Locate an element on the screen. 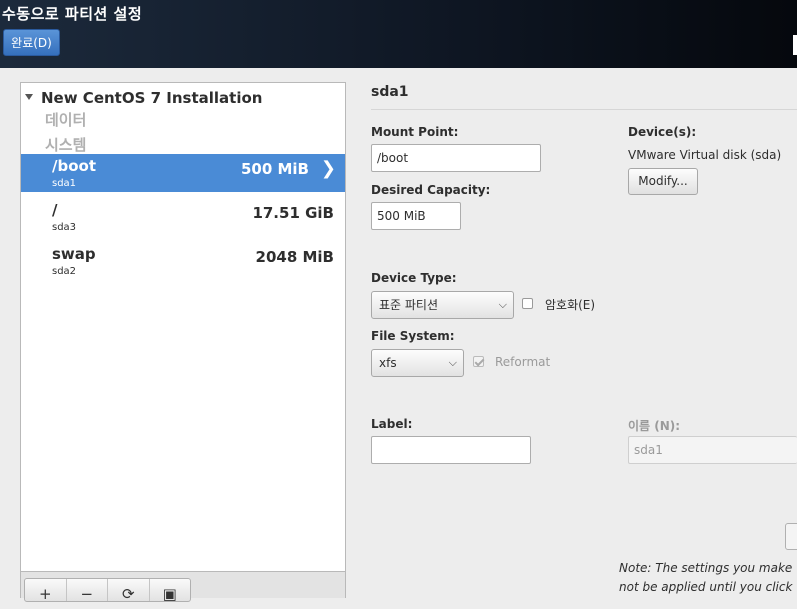 This screenshot has width=797, height=609. file-system-select: xfs ⌵ is located at coordinates (417, 363).